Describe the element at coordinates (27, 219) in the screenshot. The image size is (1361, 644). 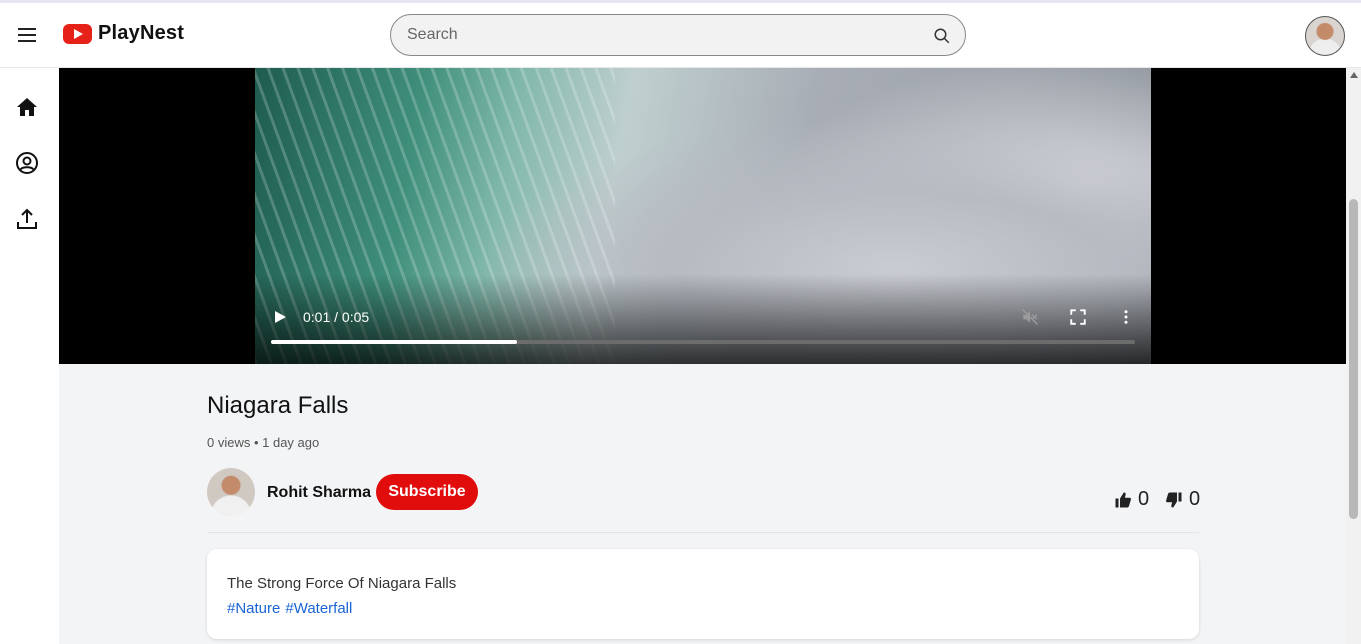
I see `upload-icon` at that location.